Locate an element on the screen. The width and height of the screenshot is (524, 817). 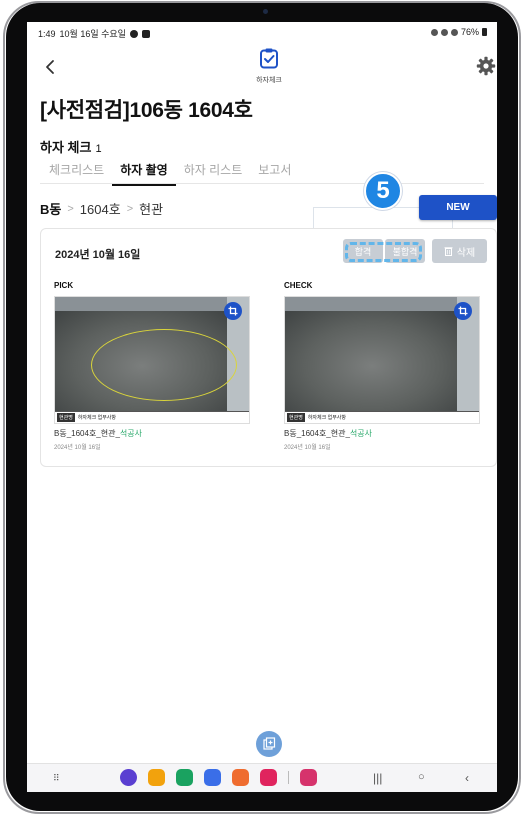
internet-app-icon is located at coordinates (128, 777).